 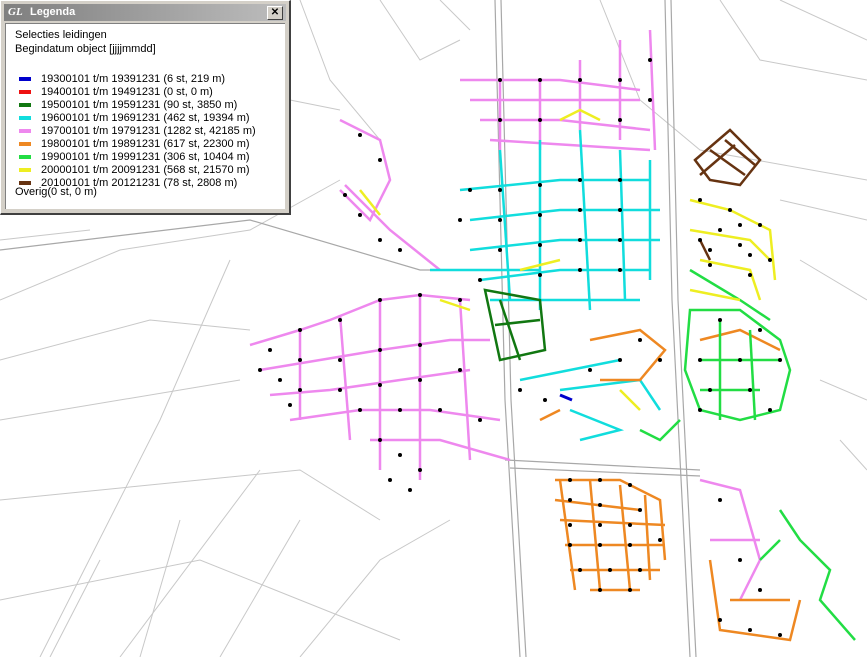 I want to click on legend-item-label: 19900101 t/m 19991231 (306 st, 10404 m), so click(x=145, y=157).